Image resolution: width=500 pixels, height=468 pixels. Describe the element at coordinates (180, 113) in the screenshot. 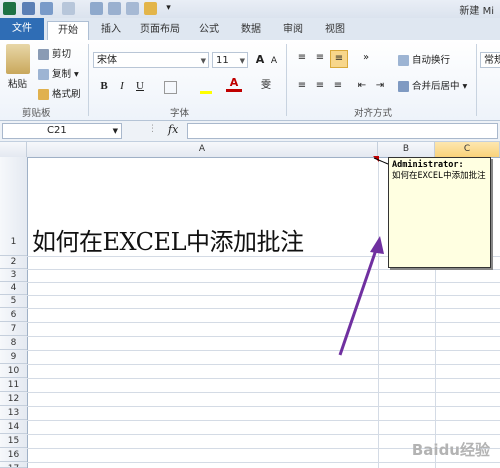

I see `font-group-label: 字体` at that location.